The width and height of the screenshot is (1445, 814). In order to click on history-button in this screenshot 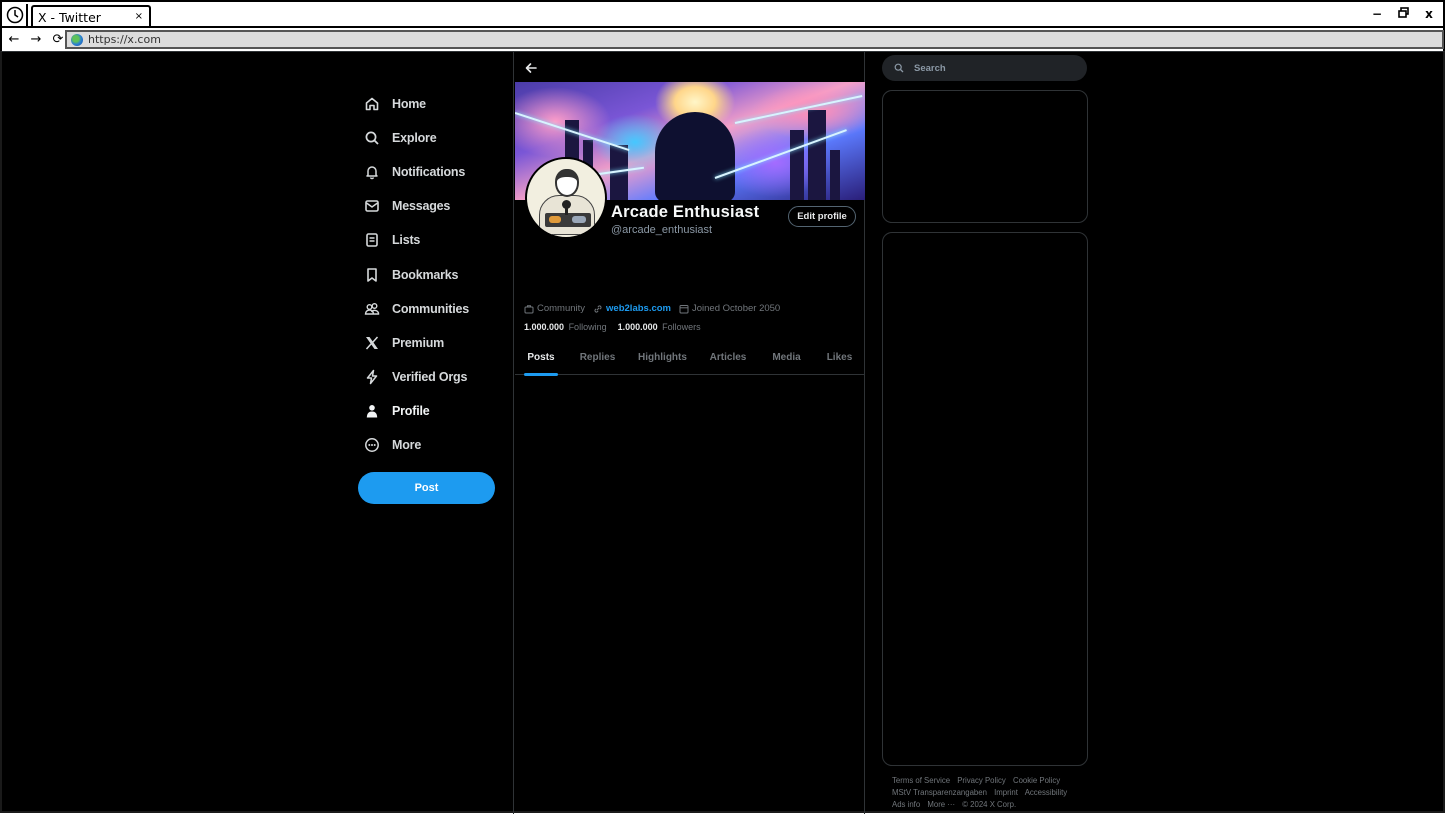, I will do `click(16, 15)`.